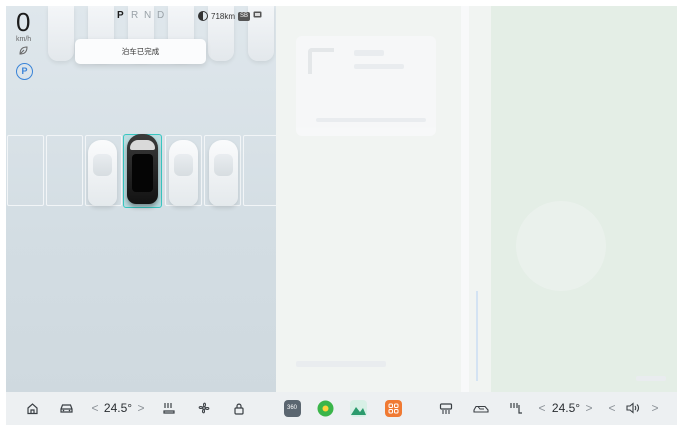 The height and width of the screenshot is (425, 677). I want to click on speed-value: 0, so click(23, 22).